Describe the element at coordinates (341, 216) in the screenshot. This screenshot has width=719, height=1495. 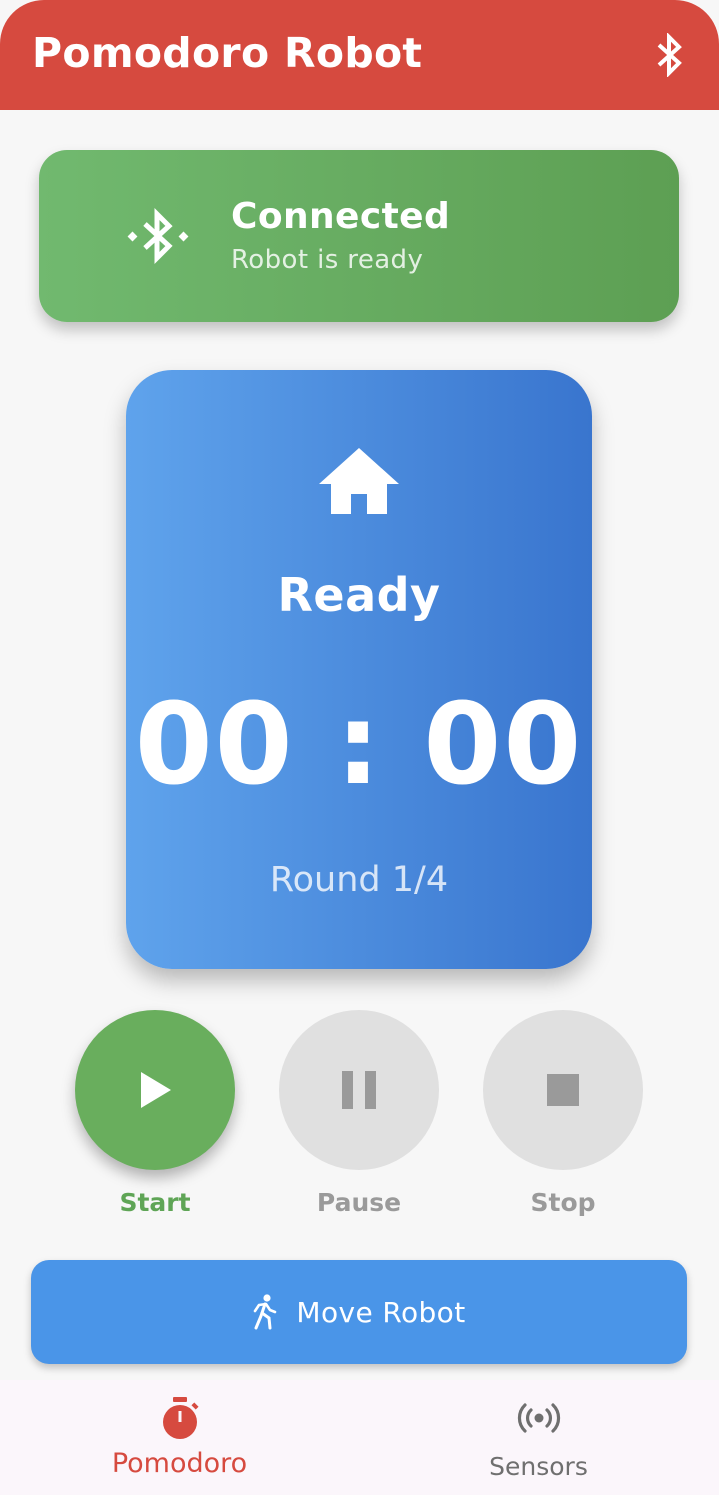
I see `connection-status-title: Connected` at that location.